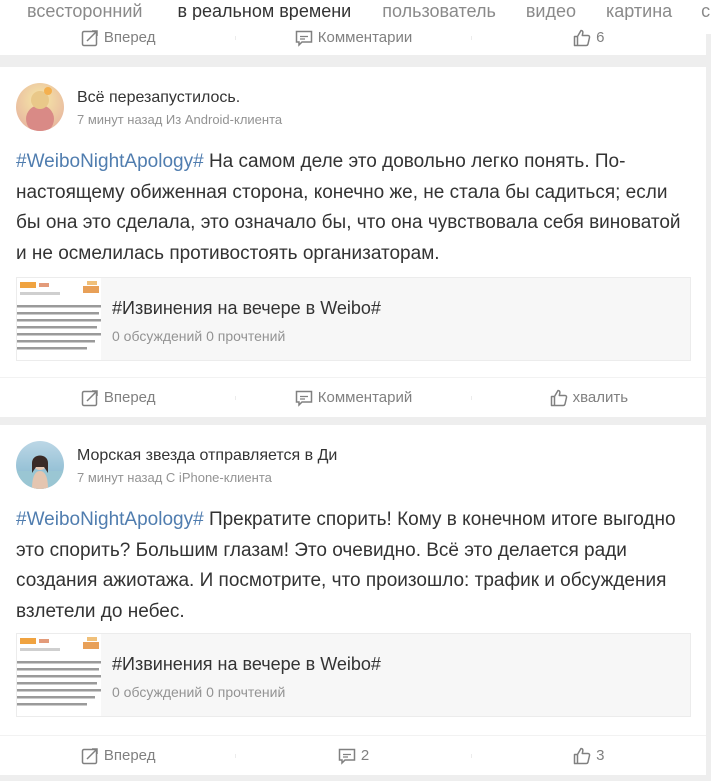  What do you see at coordinates (180, 119) in the screenshot?
I see `post-meta: 7 минут назад Из Android-клиента` at bounding box center [180, 119].